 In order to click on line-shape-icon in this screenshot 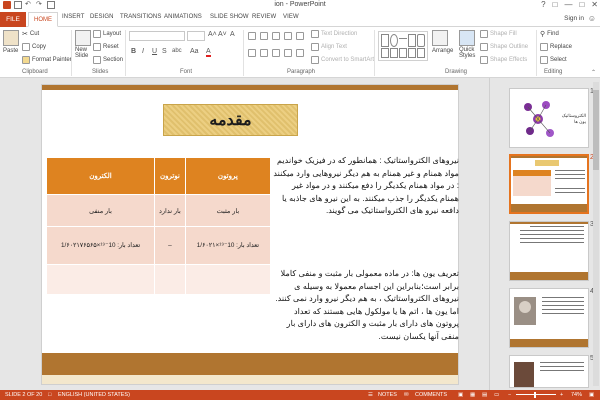, I will do `click(403, 42)`.